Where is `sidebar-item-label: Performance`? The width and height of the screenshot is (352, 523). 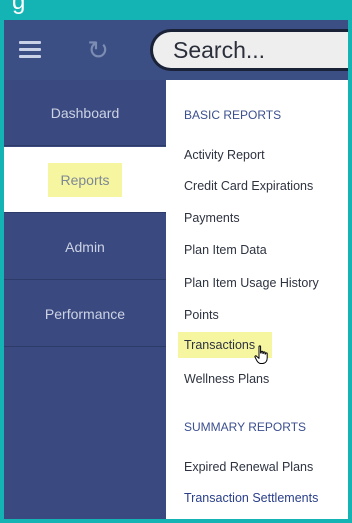
sidebar-item-label: Performance is located at coordinates (85, 314).